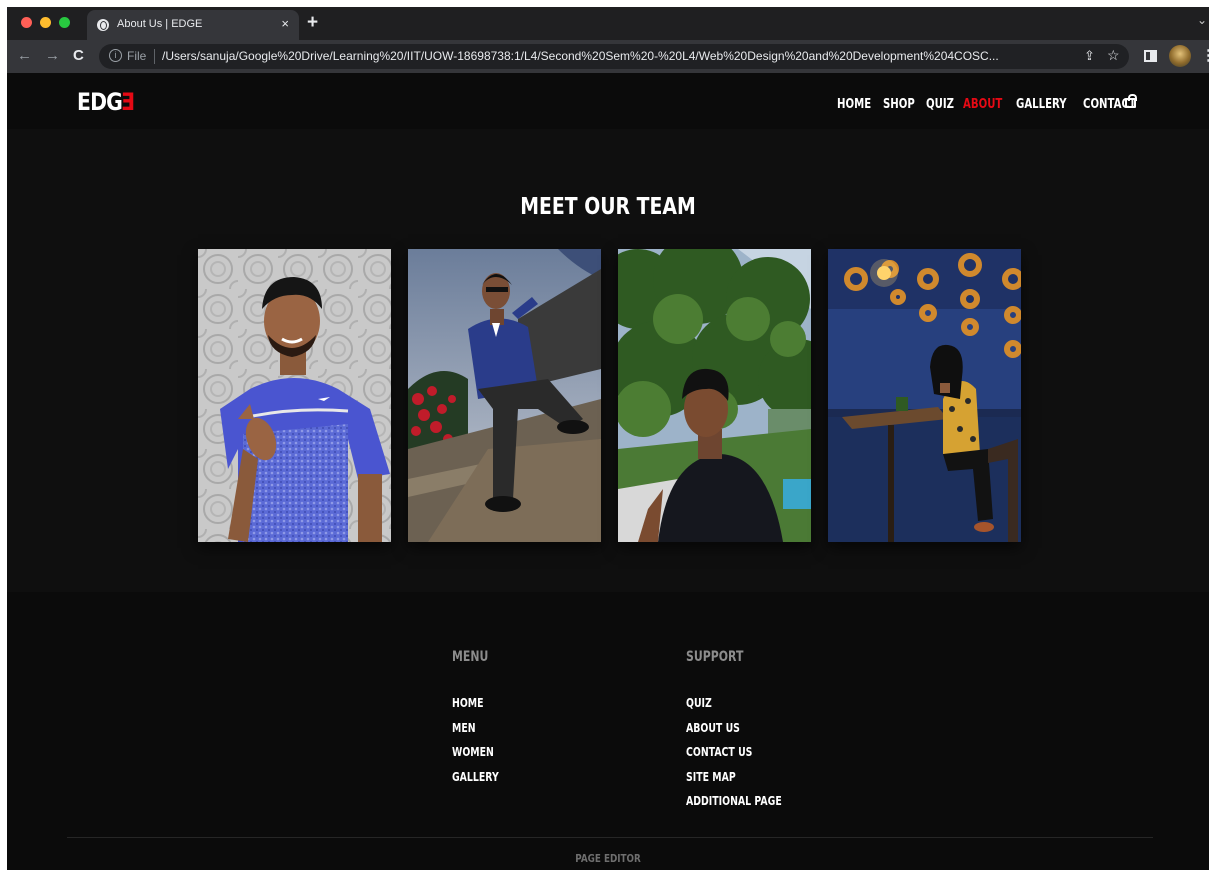 This screenshot has height=870, width=1209. I want to click on footer-link-about-us: ABOUT US, so click(734, 733).